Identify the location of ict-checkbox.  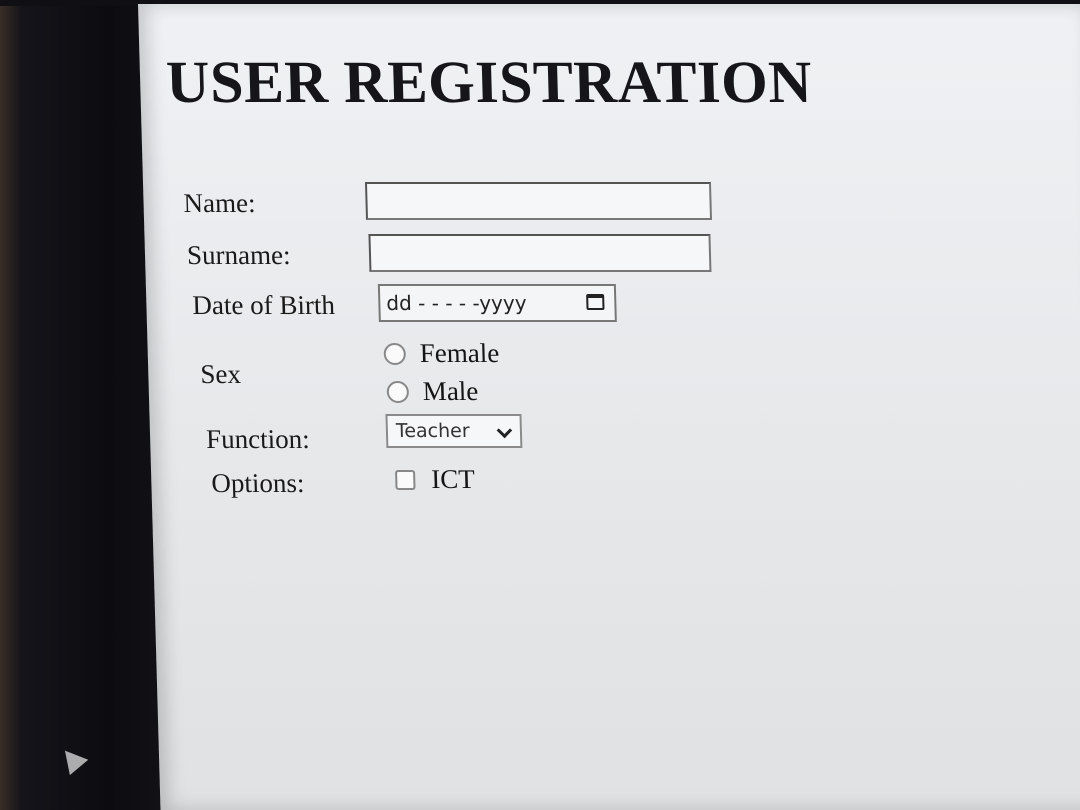
(405, 479).